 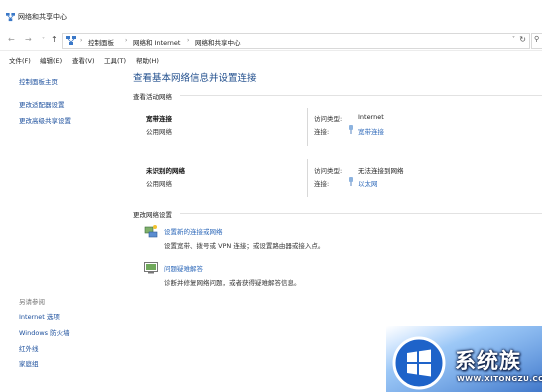 What do you see at coordinates (71, 40) in the screenshot?
I see `control-panel-icon` at bounding box center [71, 40].